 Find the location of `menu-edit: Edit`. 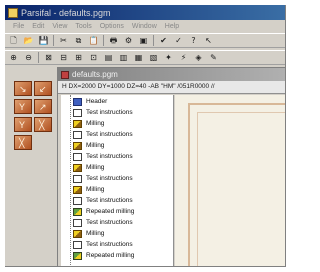

menu-edit: Edit is located at coordinates (38, 26).